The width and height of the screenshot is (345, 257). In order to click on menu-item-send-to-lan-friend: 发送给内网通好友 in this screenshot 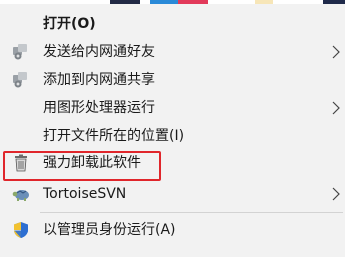, I will do `click(172, 52)`.